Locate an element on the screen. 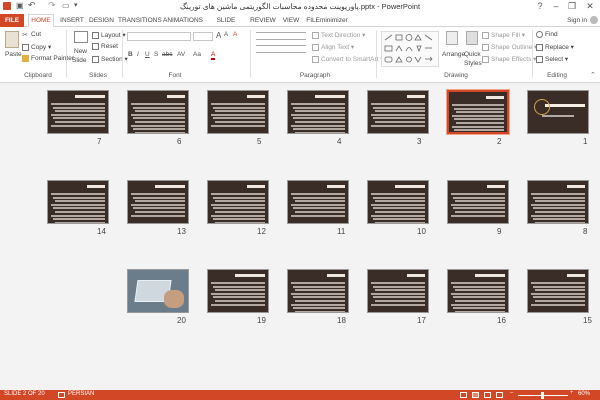 The width and height of the screenshot is (600, 400). shape-fill-button: Shape Fill ▾ is located at coordinates (503, 35).